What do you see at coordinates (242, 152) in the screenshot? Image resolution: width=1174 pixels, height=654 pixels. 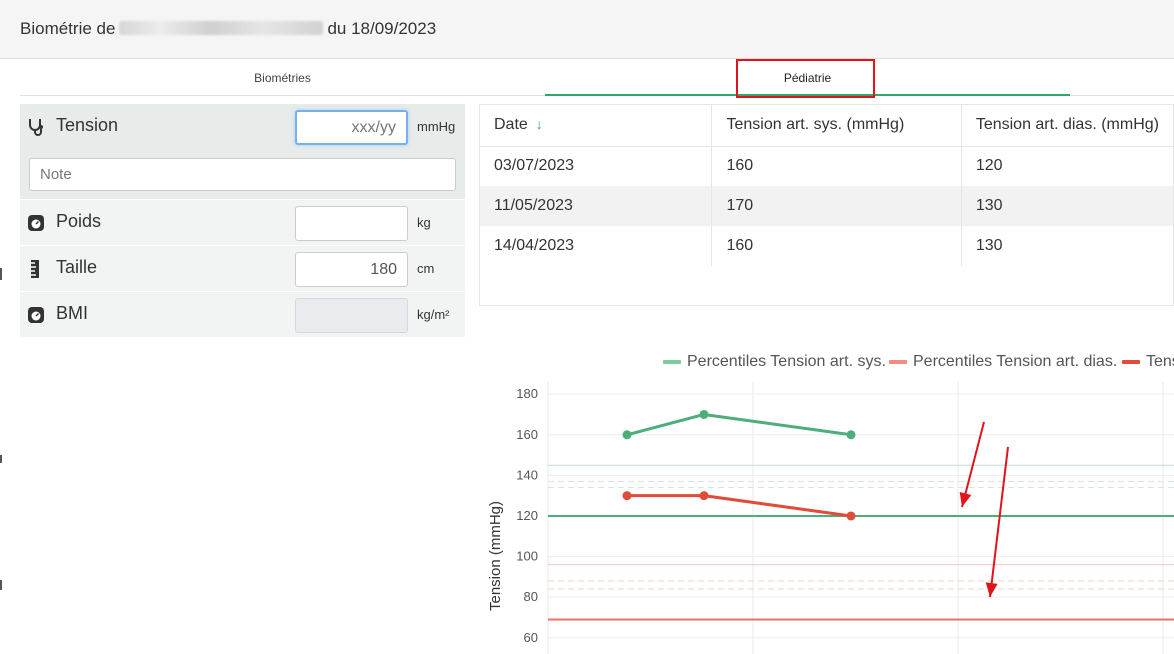 I see `tension-row: Tension mmHg` at bounding box center [242, 152].